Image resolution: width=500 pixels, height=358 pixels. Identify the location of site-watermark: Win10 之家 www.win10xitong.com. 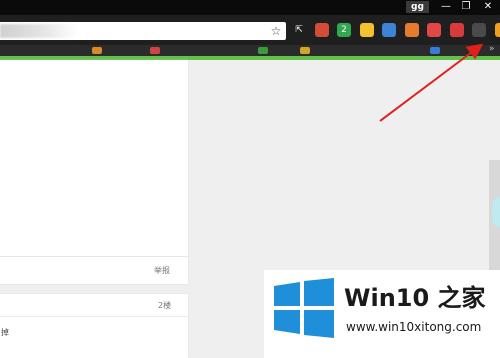
(382, 314).